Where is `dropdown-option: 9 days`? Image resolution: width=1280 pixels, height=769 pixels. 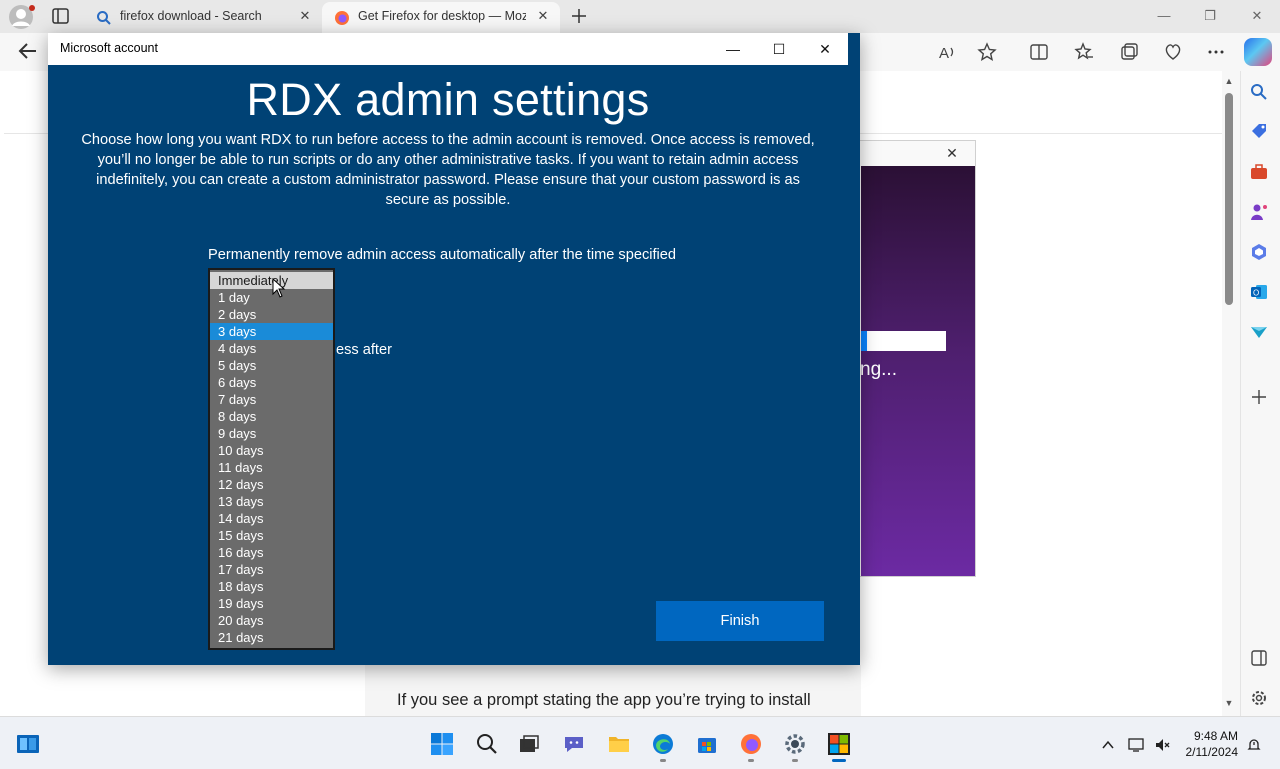
dropdown-option: 9 days is located at coordinates (271, 433).